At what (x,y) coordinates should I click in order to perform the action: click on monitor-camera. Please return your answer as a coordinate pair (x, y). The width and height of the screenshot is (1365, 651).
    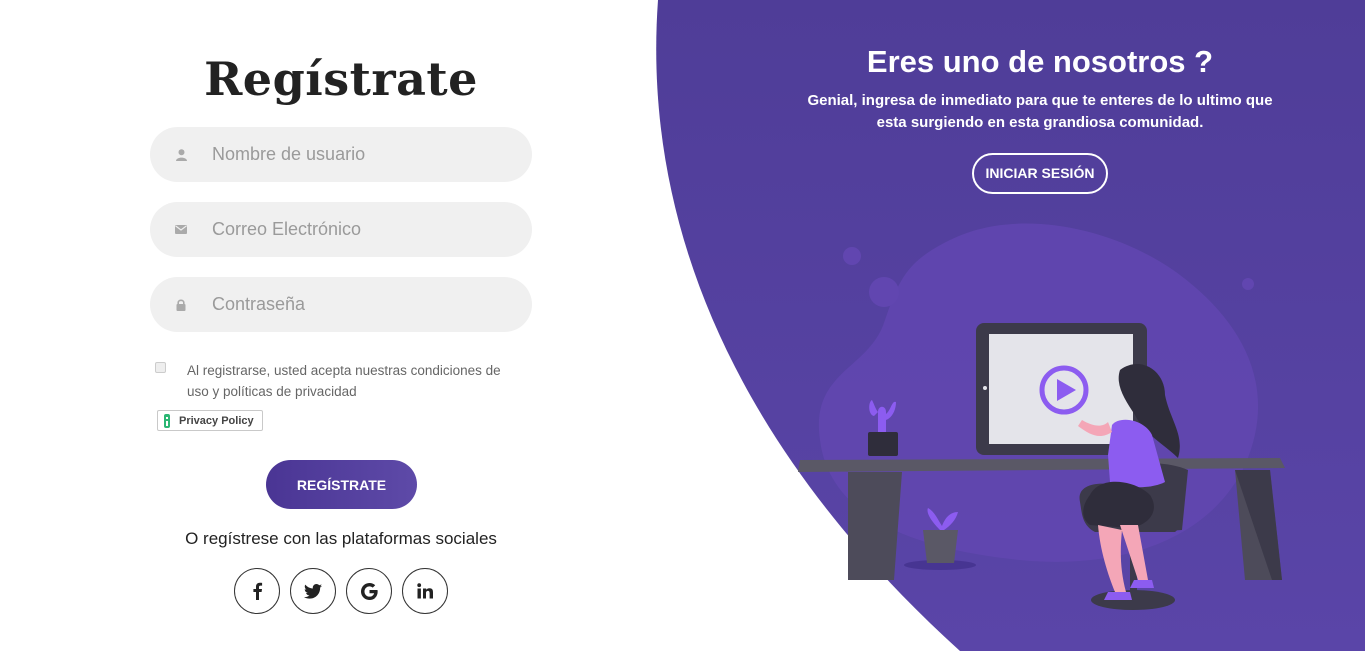
    Looking at the image, I should click on (985, 388).